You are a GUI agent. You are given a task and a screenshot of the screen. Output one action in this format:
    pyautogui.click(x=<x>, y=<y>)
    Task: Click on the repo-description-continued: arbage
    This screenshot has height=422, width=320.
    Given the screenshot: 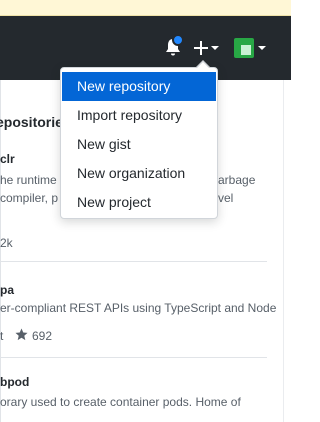 What is the action you would take?
    pyautogui.click(x=237, y=180)
    